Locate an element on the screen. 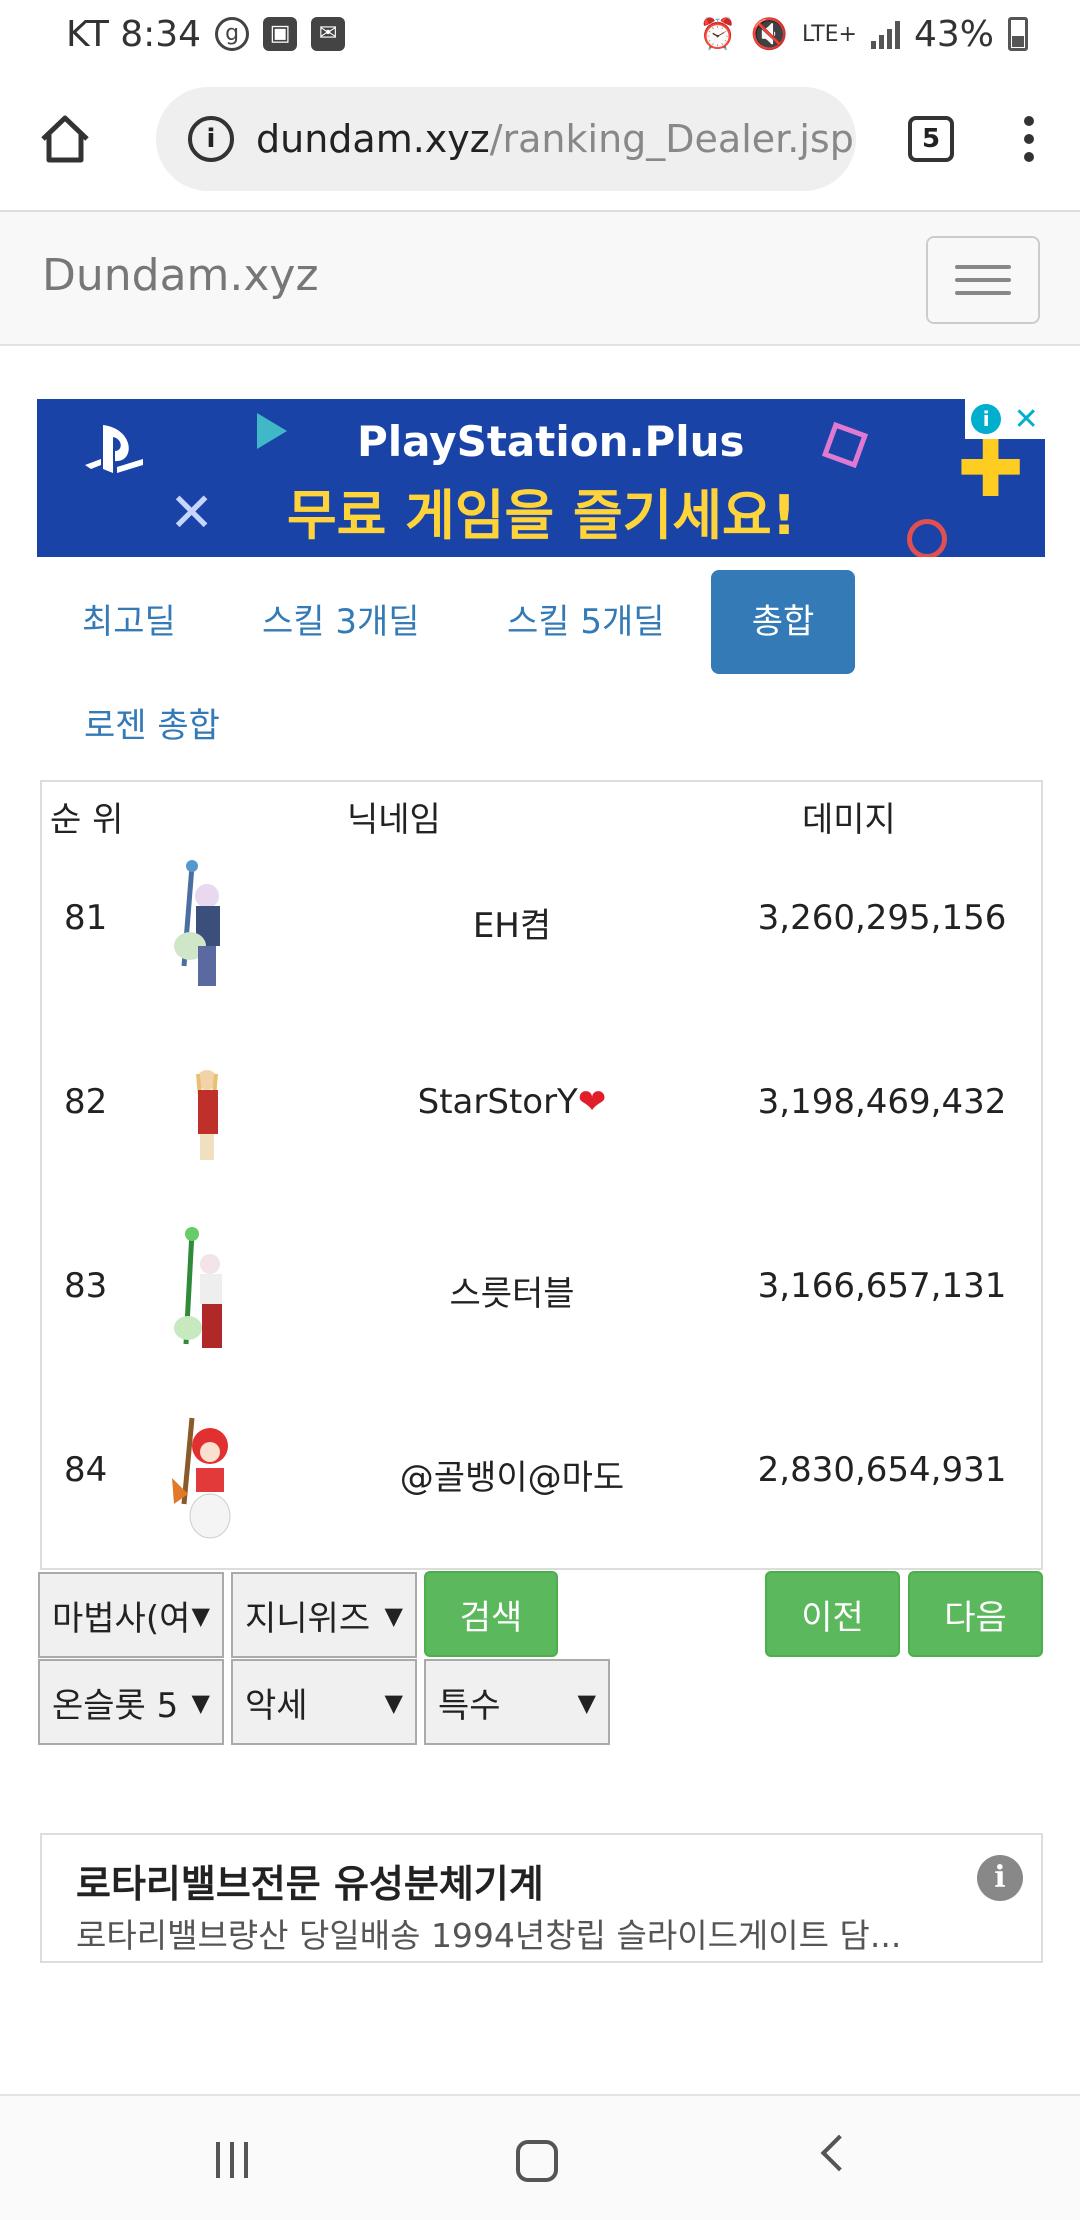 The width and height of the screenshot is (1080, 2220). recent-apps-button is located at coordinates (232, 2160).